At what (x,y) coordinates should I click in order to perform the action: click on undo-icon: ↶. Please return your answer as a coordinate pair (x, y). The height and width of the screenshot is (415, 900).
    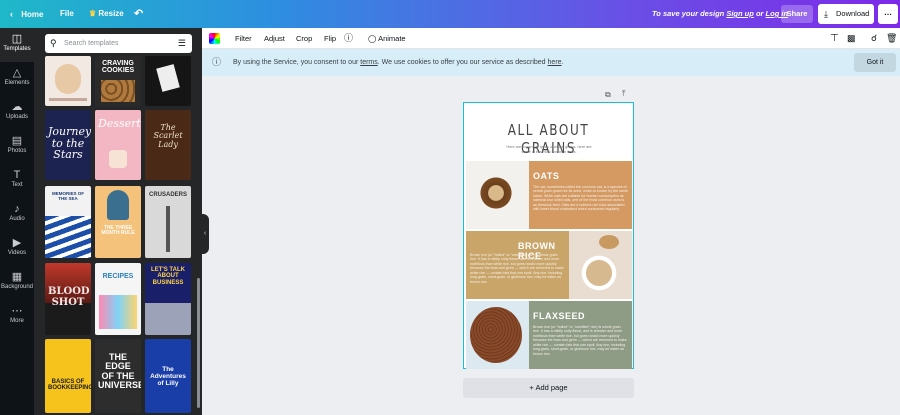
    Looking at the image, I should click on (138, 14).